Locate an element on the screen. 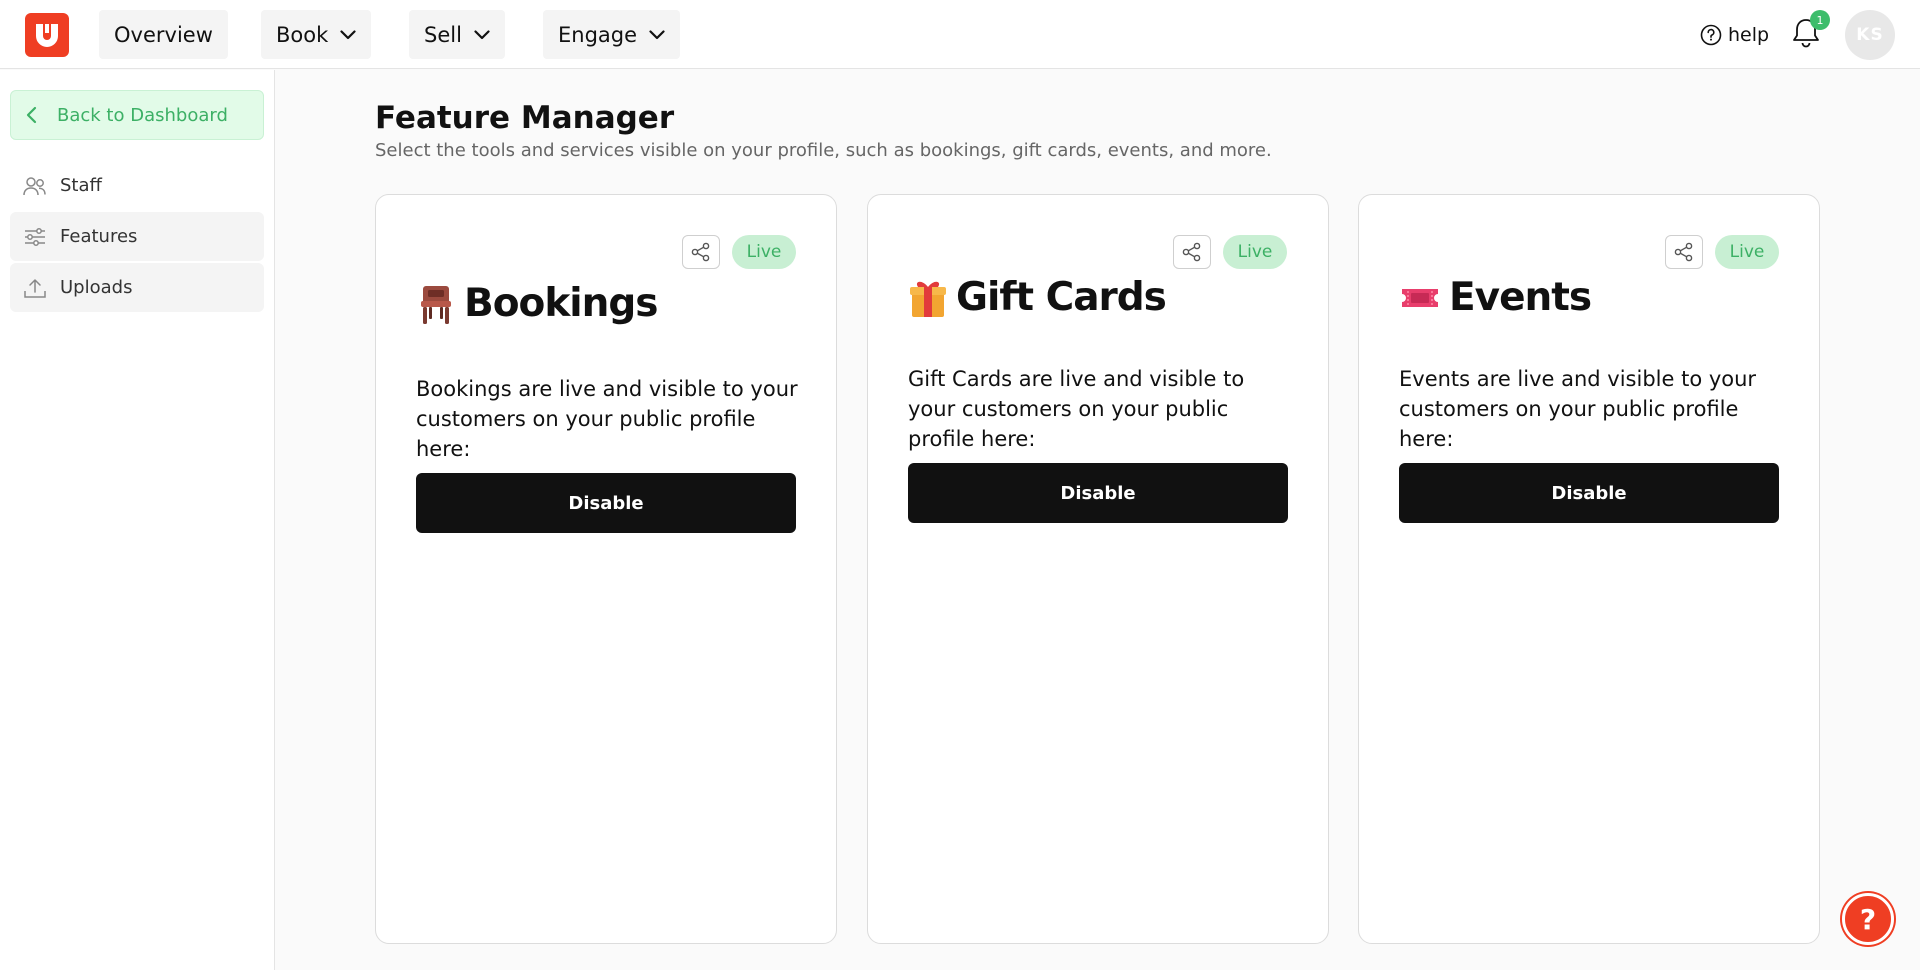 The image size is (1920, 970). support-help-button: ? is located at coordinates (1868, 919).